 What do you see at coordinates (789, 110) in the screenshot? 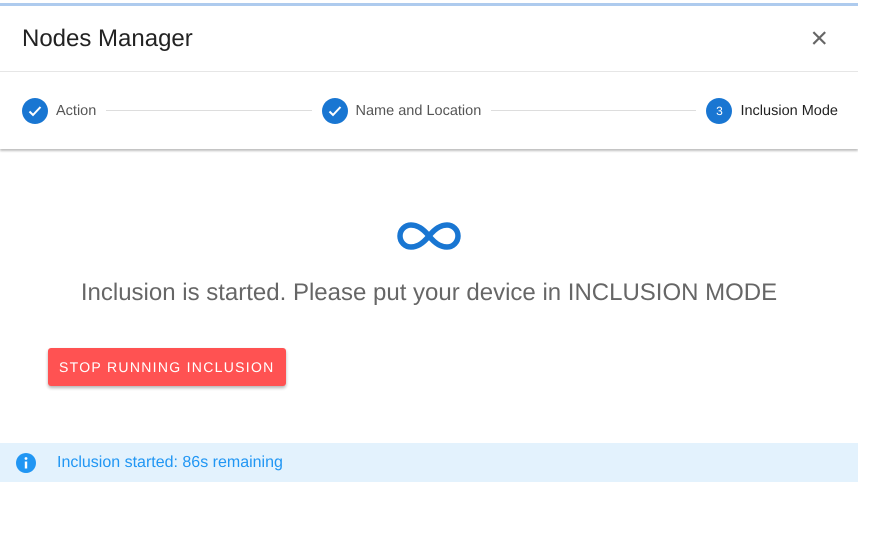
I see `step-label: Inclusion Mode` at bounding box center [789, 110].